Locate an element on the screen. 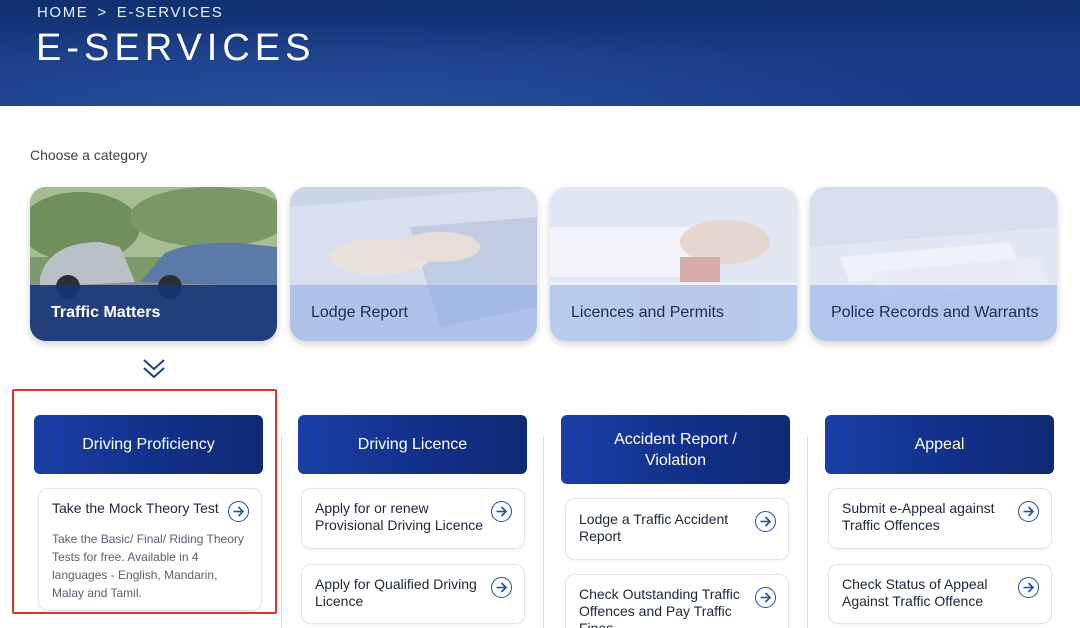  page-title: E-SERVICES is located at coordinates (176, 48).